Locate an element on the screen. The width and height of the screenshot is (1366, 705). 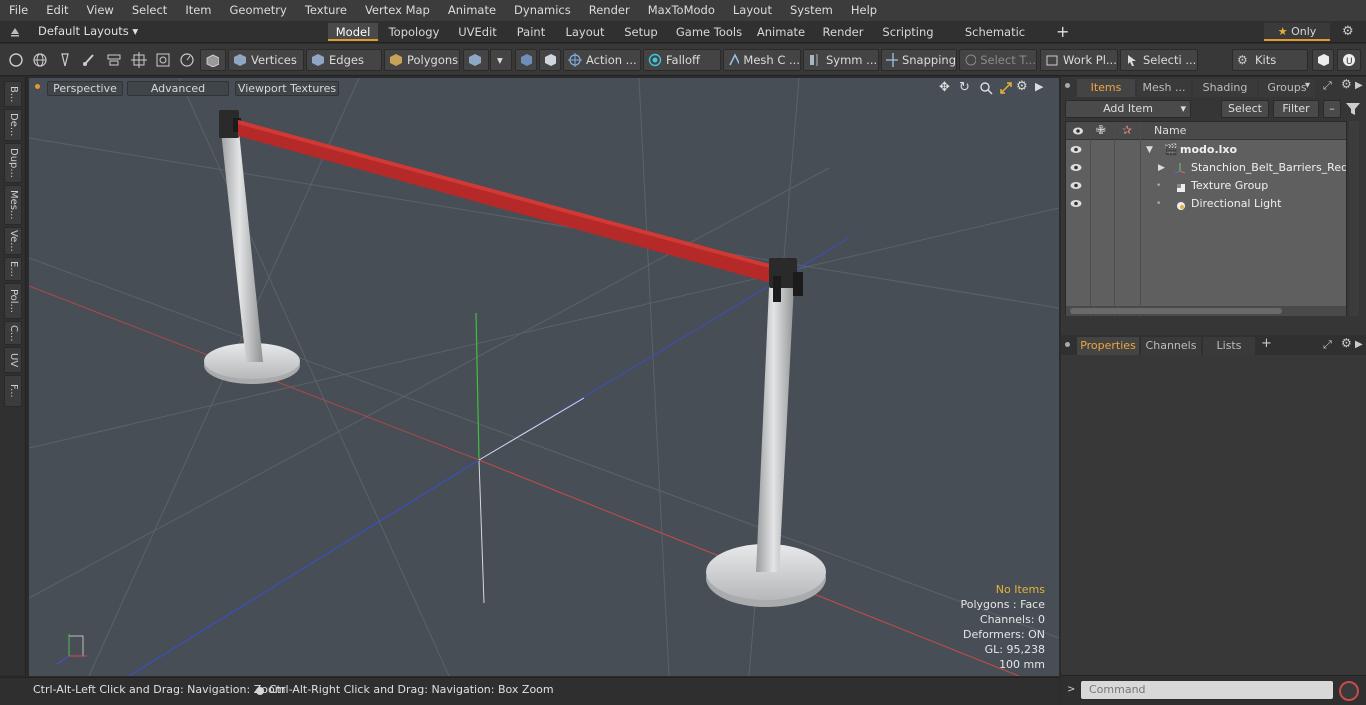
polygons-button: Polygons is located at coordinates (422, 60).